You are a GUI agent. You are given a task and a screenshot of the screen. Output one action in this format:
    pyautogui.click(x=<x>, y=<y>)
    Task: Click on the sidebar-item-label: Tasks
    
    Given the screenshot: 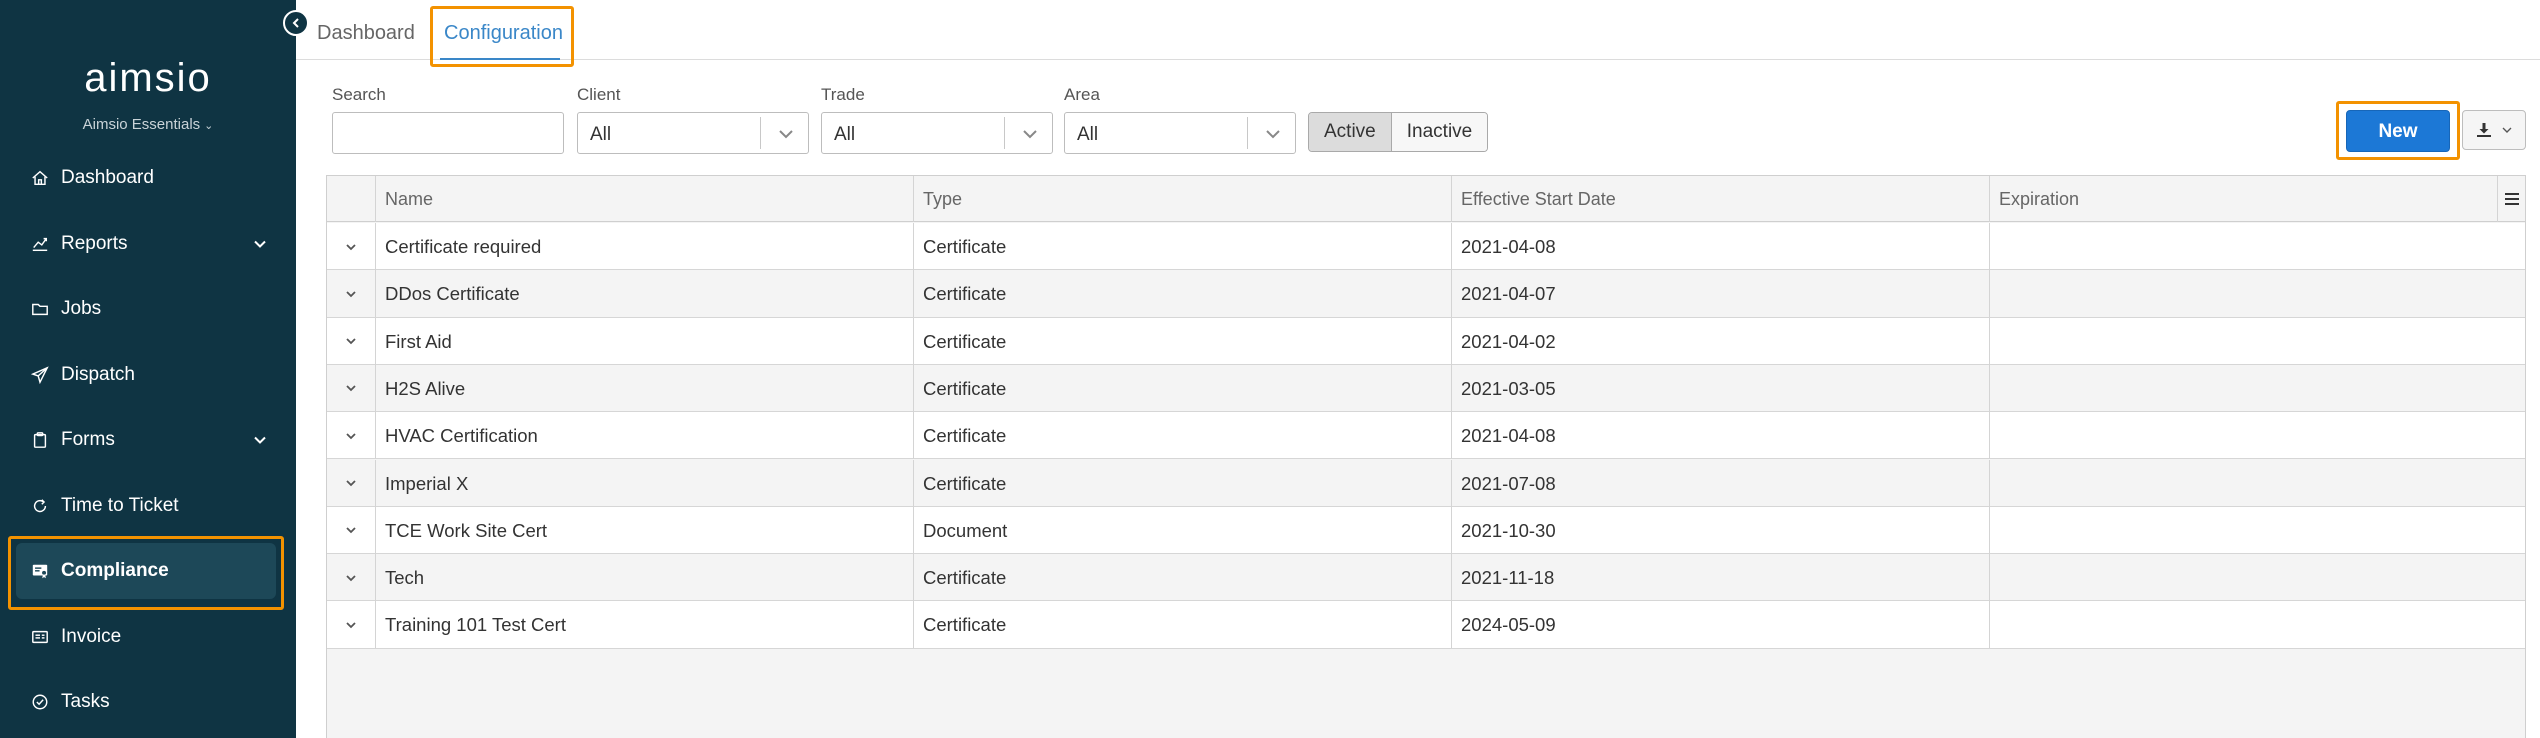 What is the action you would take?
    pyautogui.click(x=85, y=701)
    